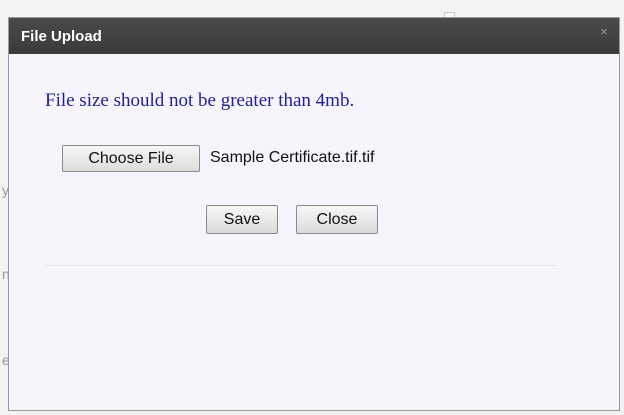  I want to click on dialog-titlebar: File Upload ×, so click(314, 36).